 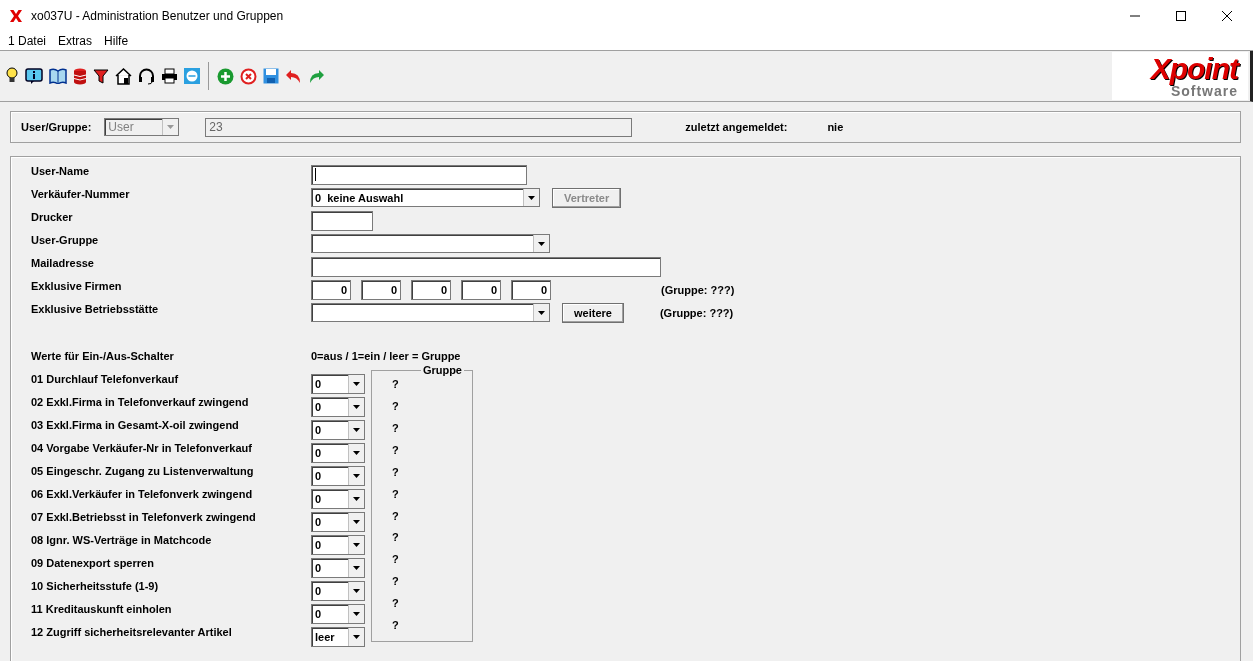 What do you see at coordinates (52, 216) in the screenshot?
I see `field-label: Drucker` at bounding box center [52, 216].